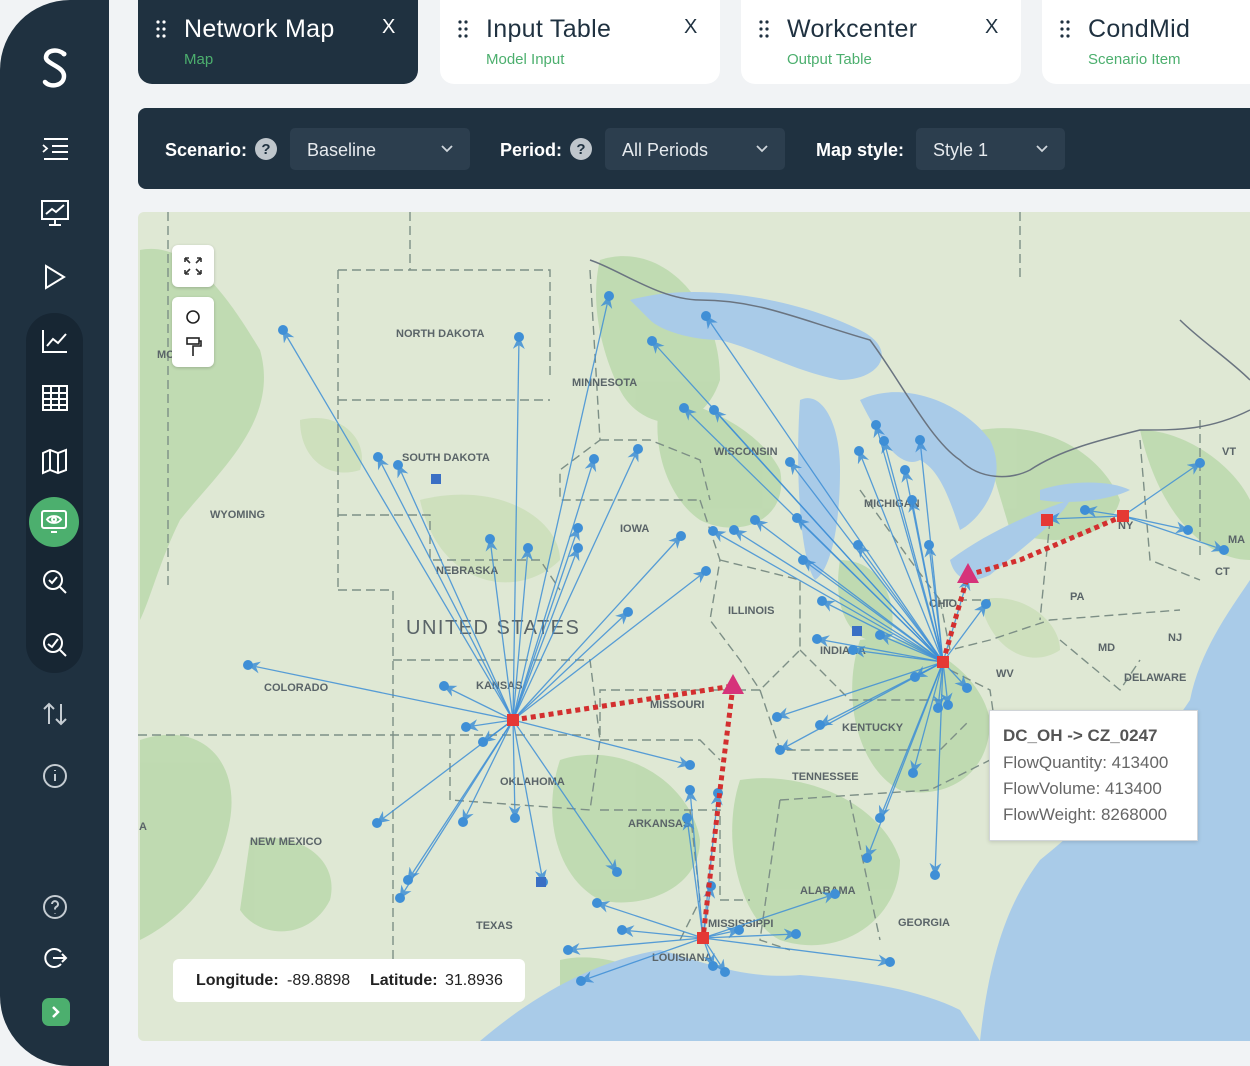 The height and width of the screenshot is (1066, 1250). I want to click on sort-icon, so click(55, 714).